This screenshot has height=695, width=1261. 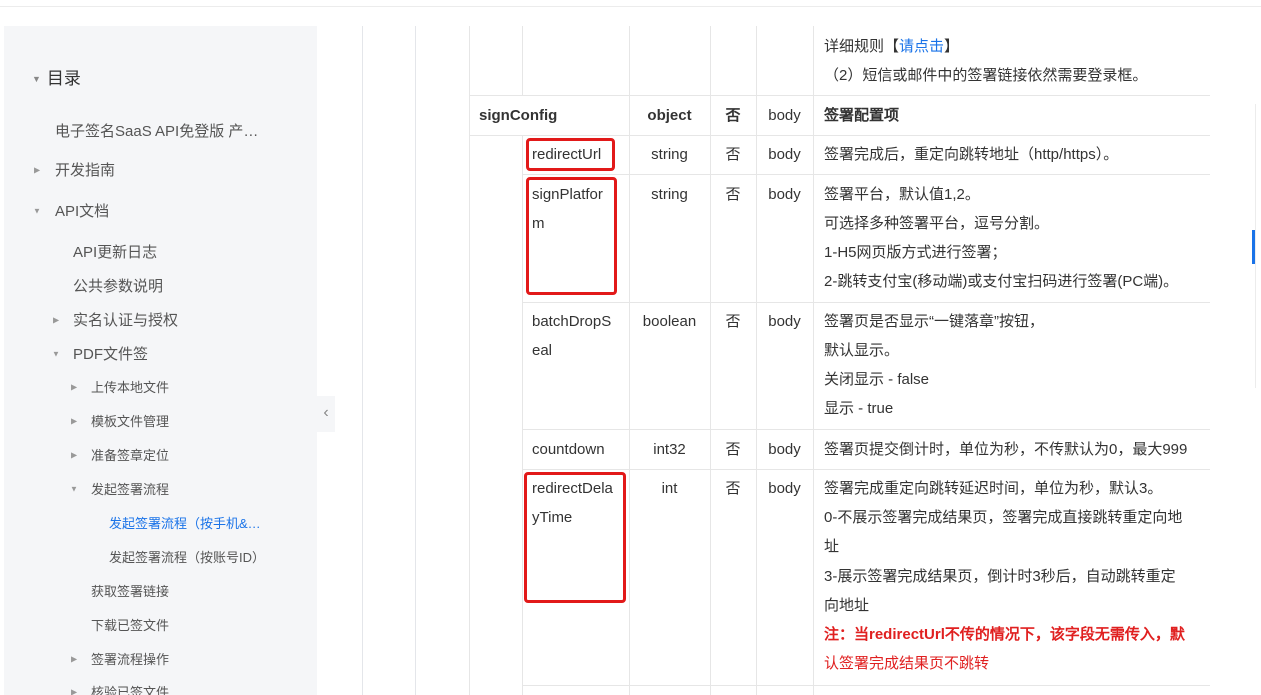 I want to click on param-desc: 签署完成重定向跳转延迟时间，单位为秒，默认3。, so click(x=993, y=488).